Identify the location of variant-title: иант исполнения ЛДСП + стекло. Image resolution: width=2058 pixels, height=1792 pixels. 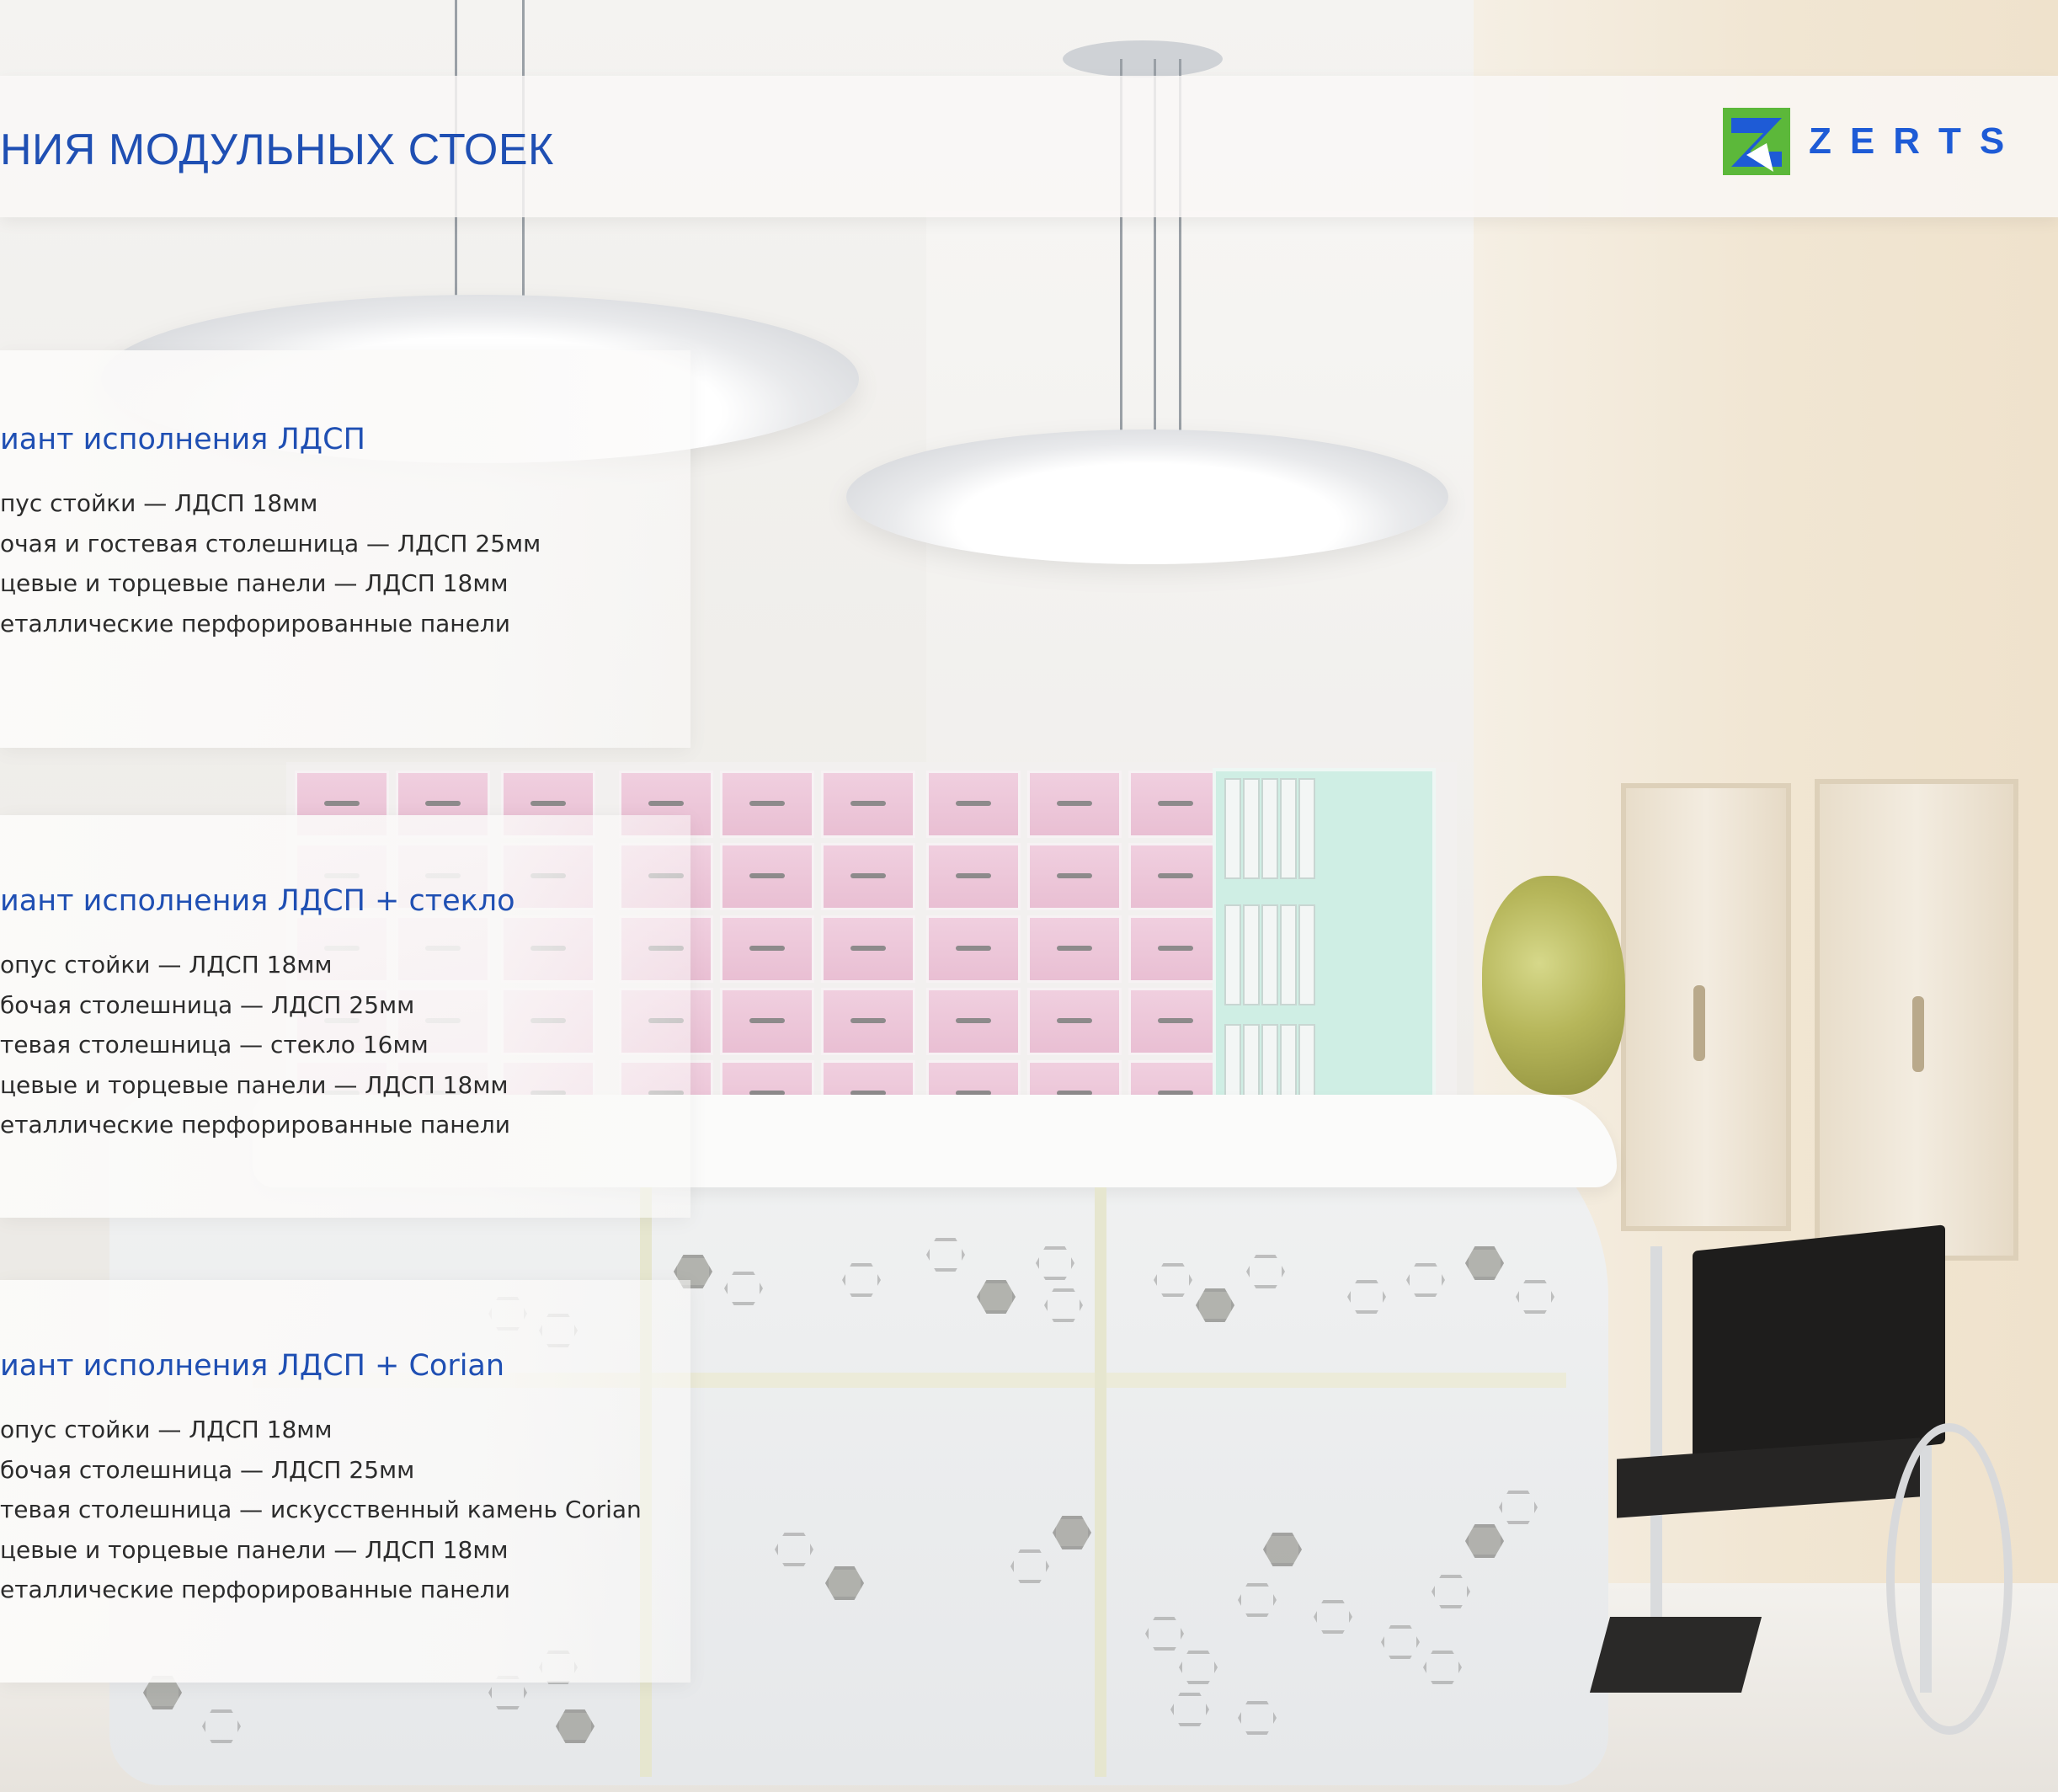
(257, 901).